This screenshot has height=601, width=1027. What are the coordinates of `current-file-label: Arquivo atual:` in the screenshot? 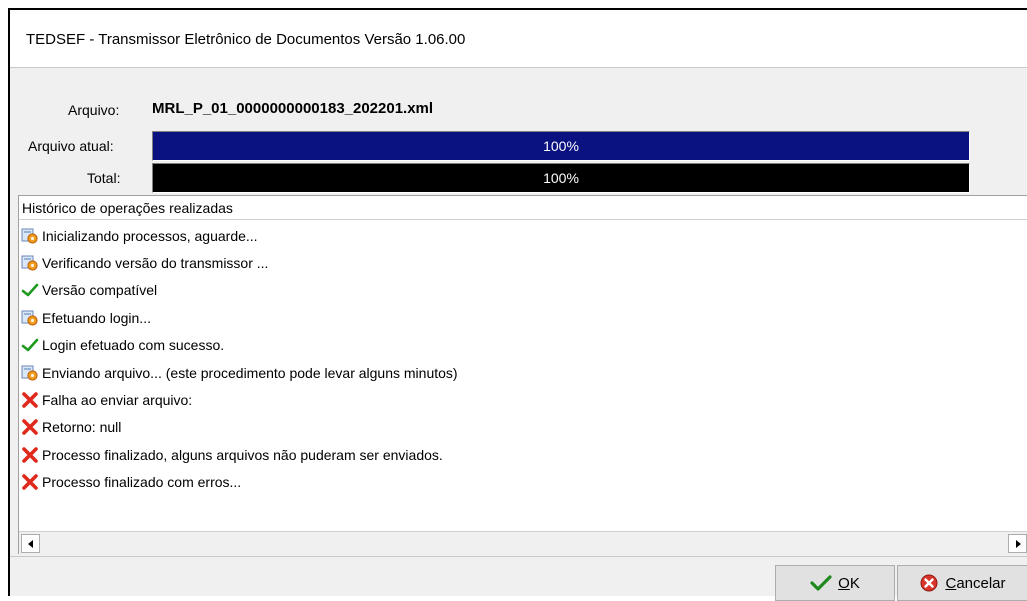 It's located at (71, 146).